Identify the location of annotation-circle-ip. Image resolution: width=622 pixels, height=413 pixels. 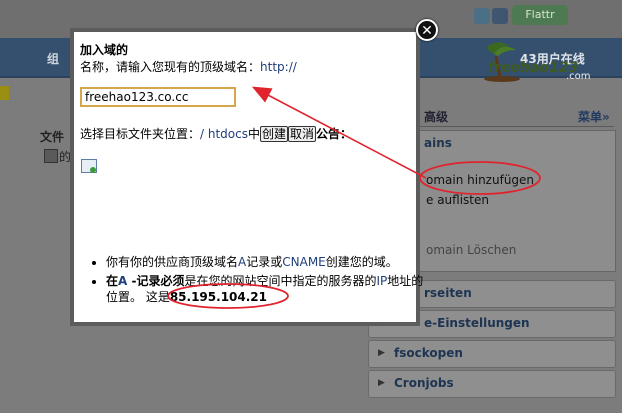
(228, 296).